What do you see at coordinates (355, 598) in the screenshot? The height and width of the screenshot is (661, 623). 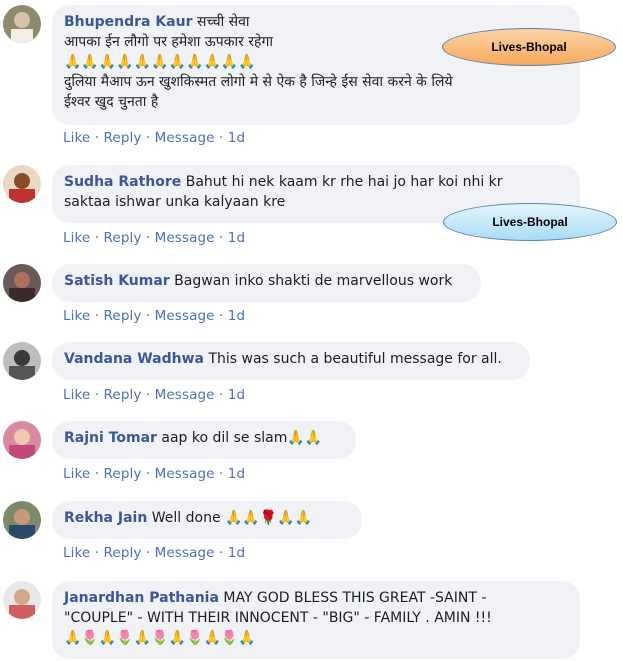 I see `comment-text: MAY GOD BLESS THIS GREAT -SAINT -` at bounding box center [355, 598].